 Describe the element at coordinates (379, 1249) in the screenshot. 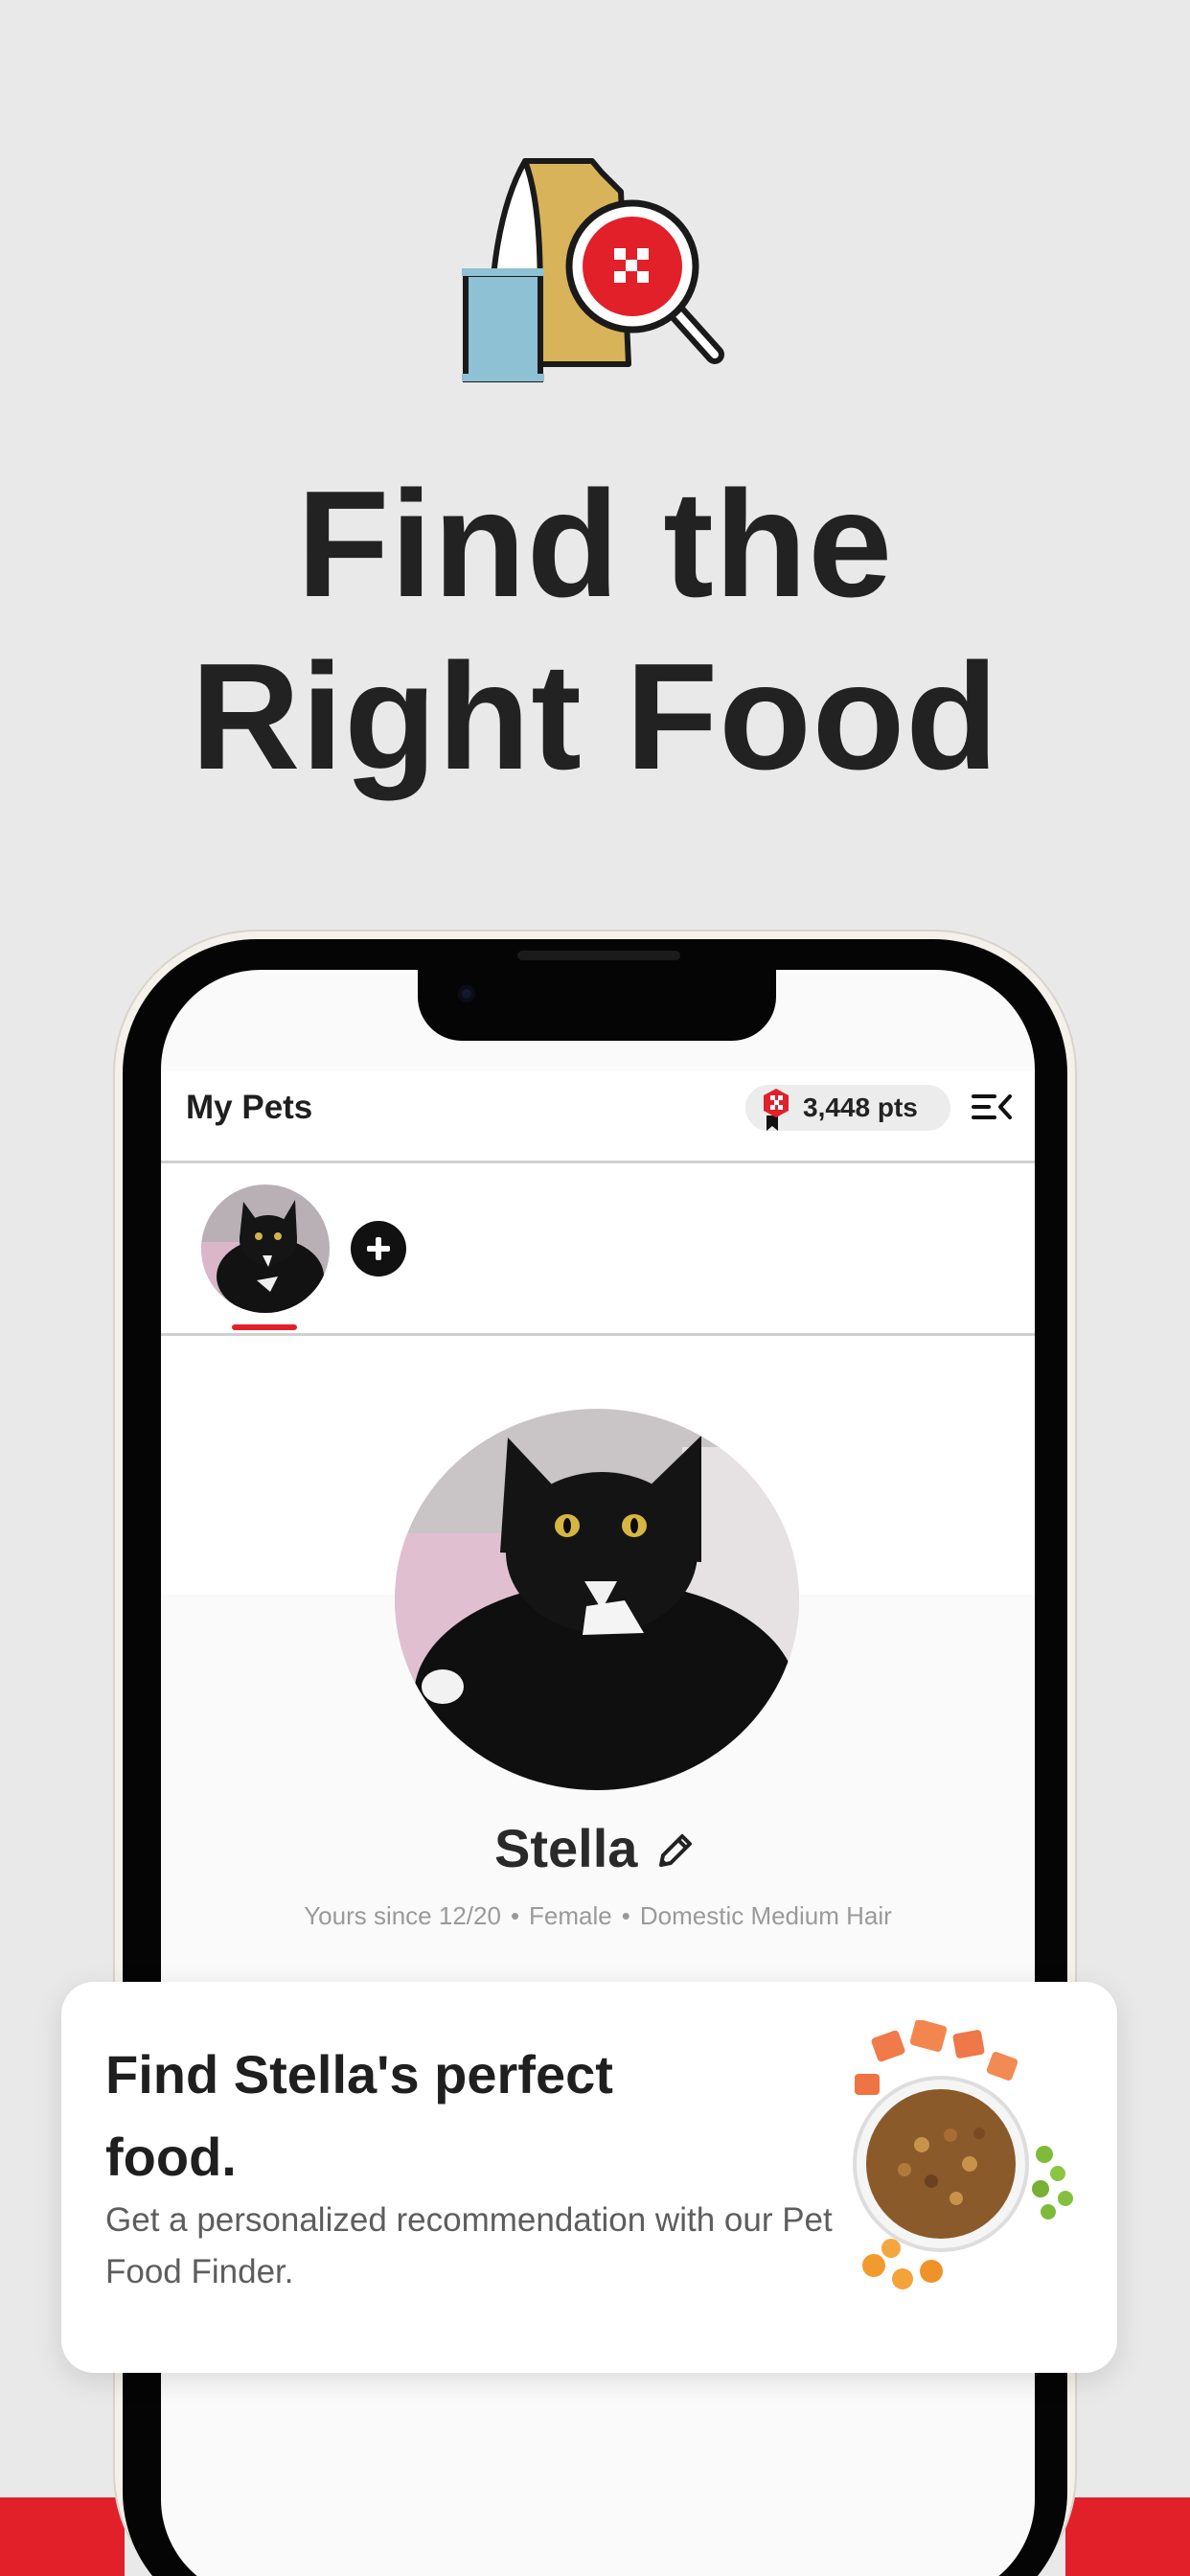

I see `plus-circle-icon` at that location.